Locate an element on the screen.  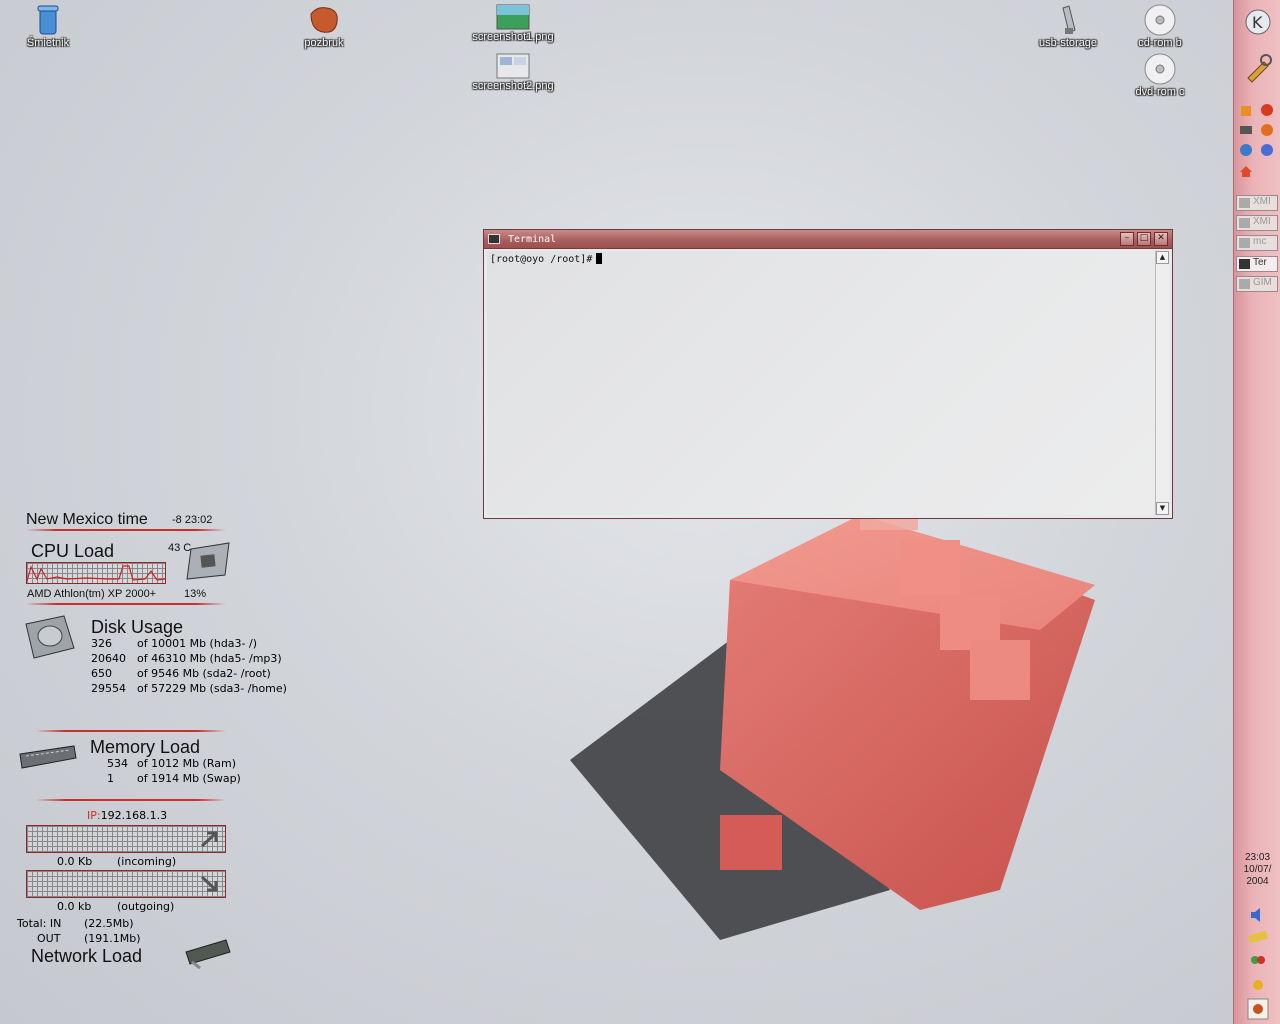
star-icon is located at coordinates (1267, 110).